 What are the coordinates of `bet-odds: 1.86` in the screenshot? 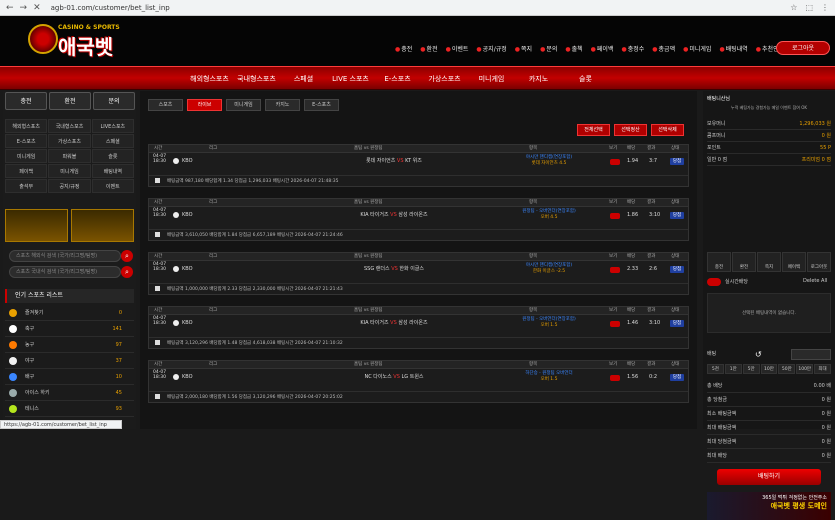 It's located at (633, 215).